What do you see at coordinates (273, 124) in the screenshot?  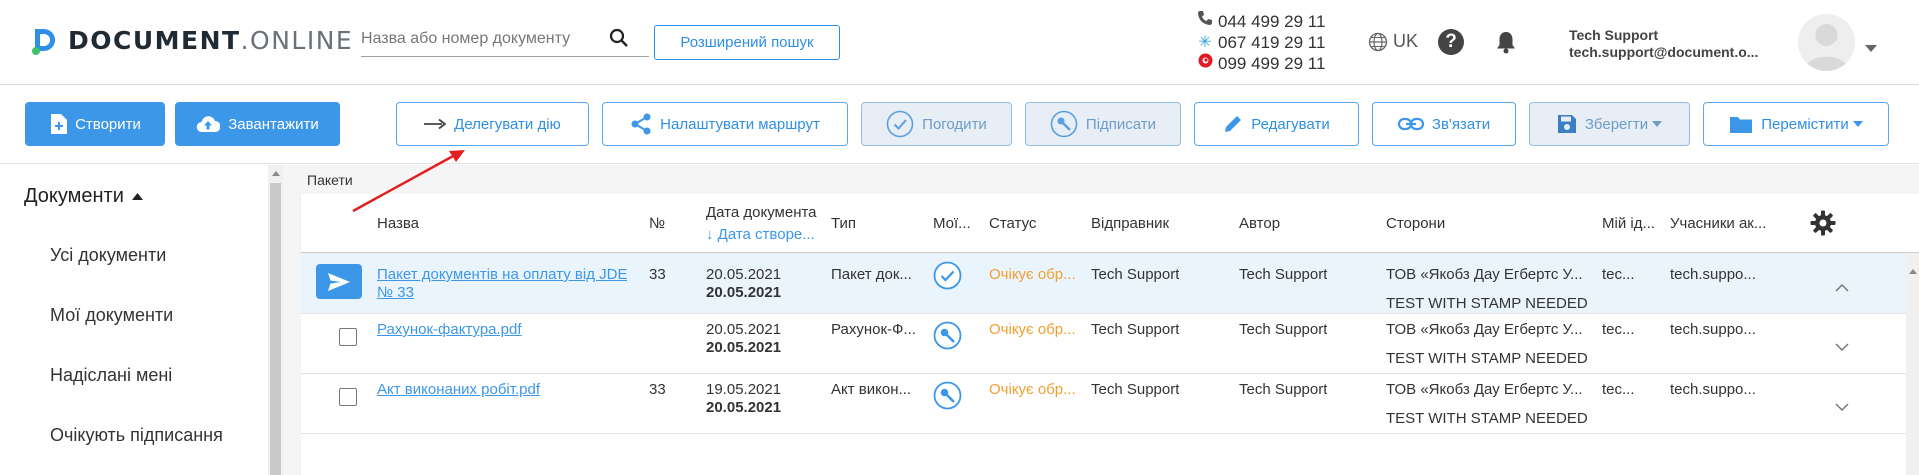 I see `upload-label: Завантажити` at bounding box center [273, 124].